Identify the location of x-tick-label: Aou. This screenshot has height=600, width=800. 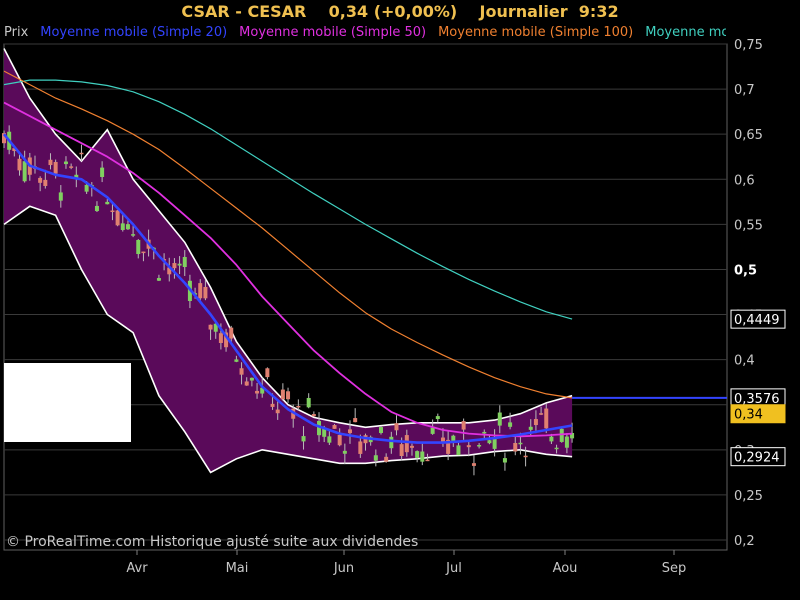
(565, 568).